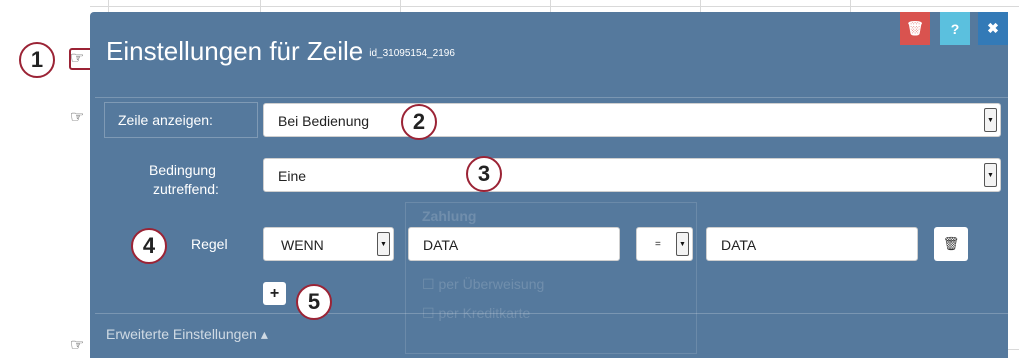 This screenshot has width=1019, height=358. Describe the element at coordinates (632, 120) in the screenshot. I see `show-row-select: Bei Bedienung ▼` at that location.